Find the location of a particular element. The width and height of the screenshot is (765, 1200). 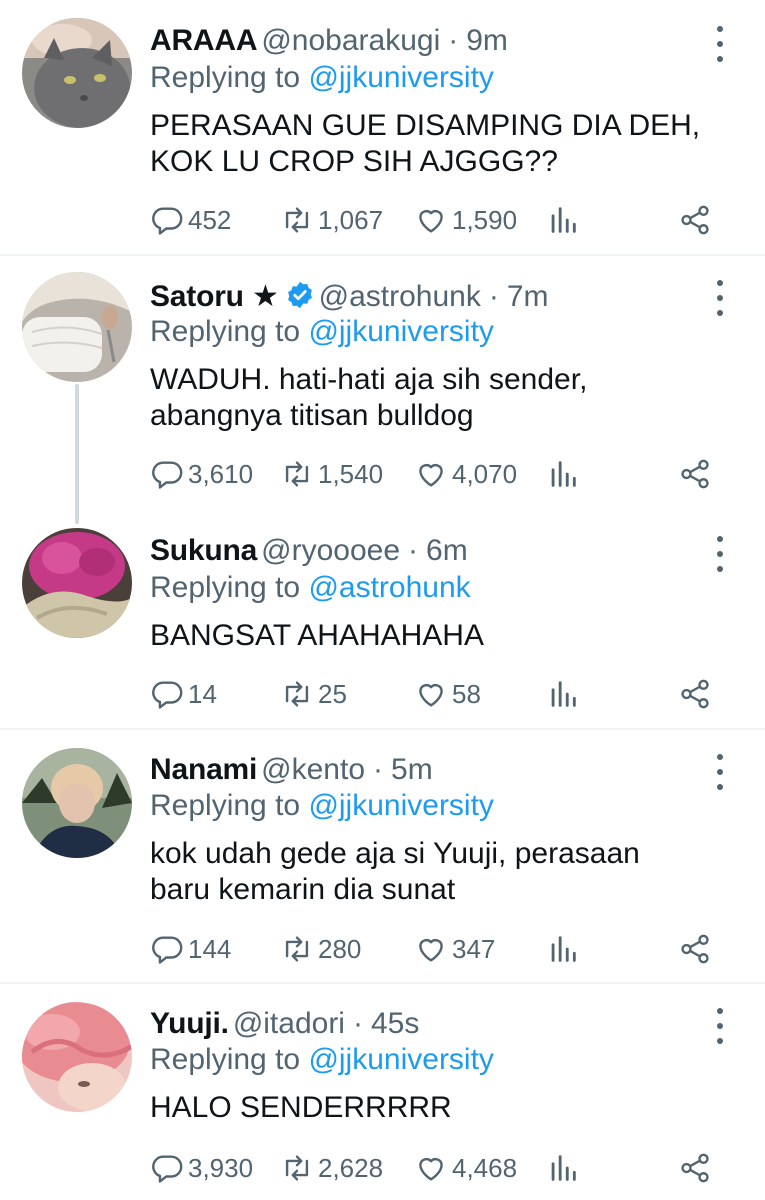

reply-count: 144 is located at coordinates (210, 948).